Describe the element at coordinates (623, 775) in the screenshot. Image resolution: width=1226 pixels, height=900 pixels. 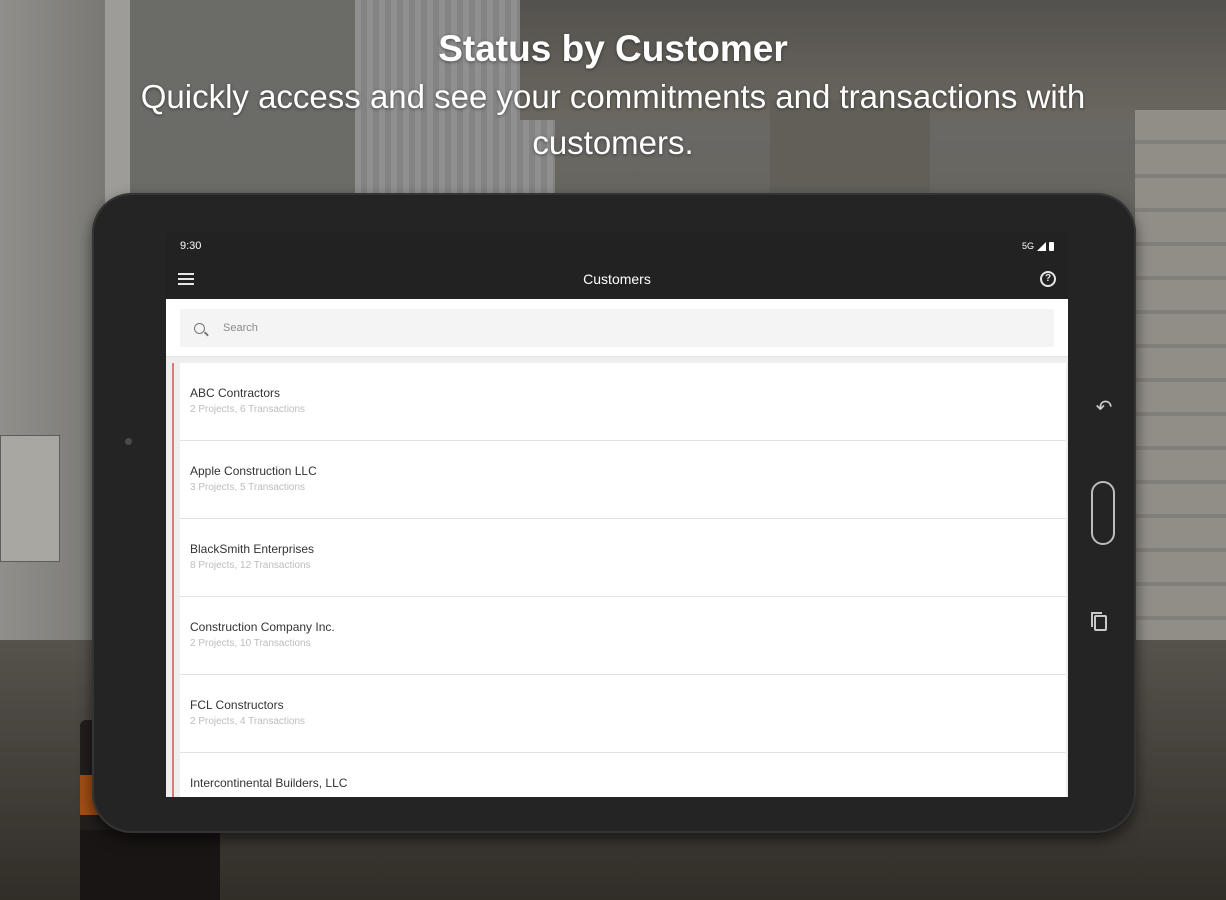
I see `customer-list-item: Intercontinental Builders, LLC` at that location.